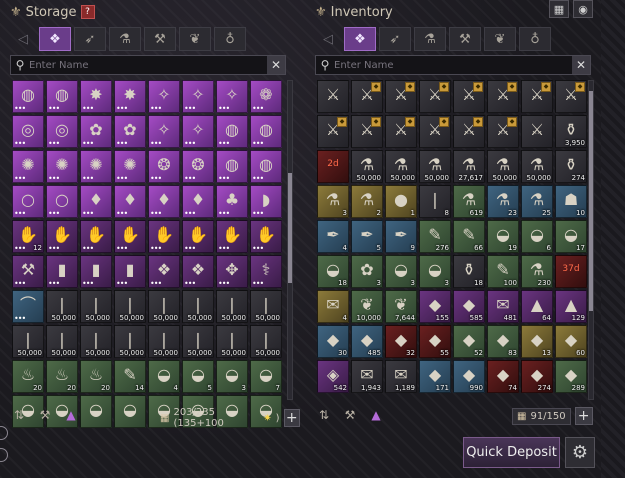  What do you see at coordinates (571, 201) in the screenshot?
I see `item-slot: ☗ 10` at bounding box center [571, 201].